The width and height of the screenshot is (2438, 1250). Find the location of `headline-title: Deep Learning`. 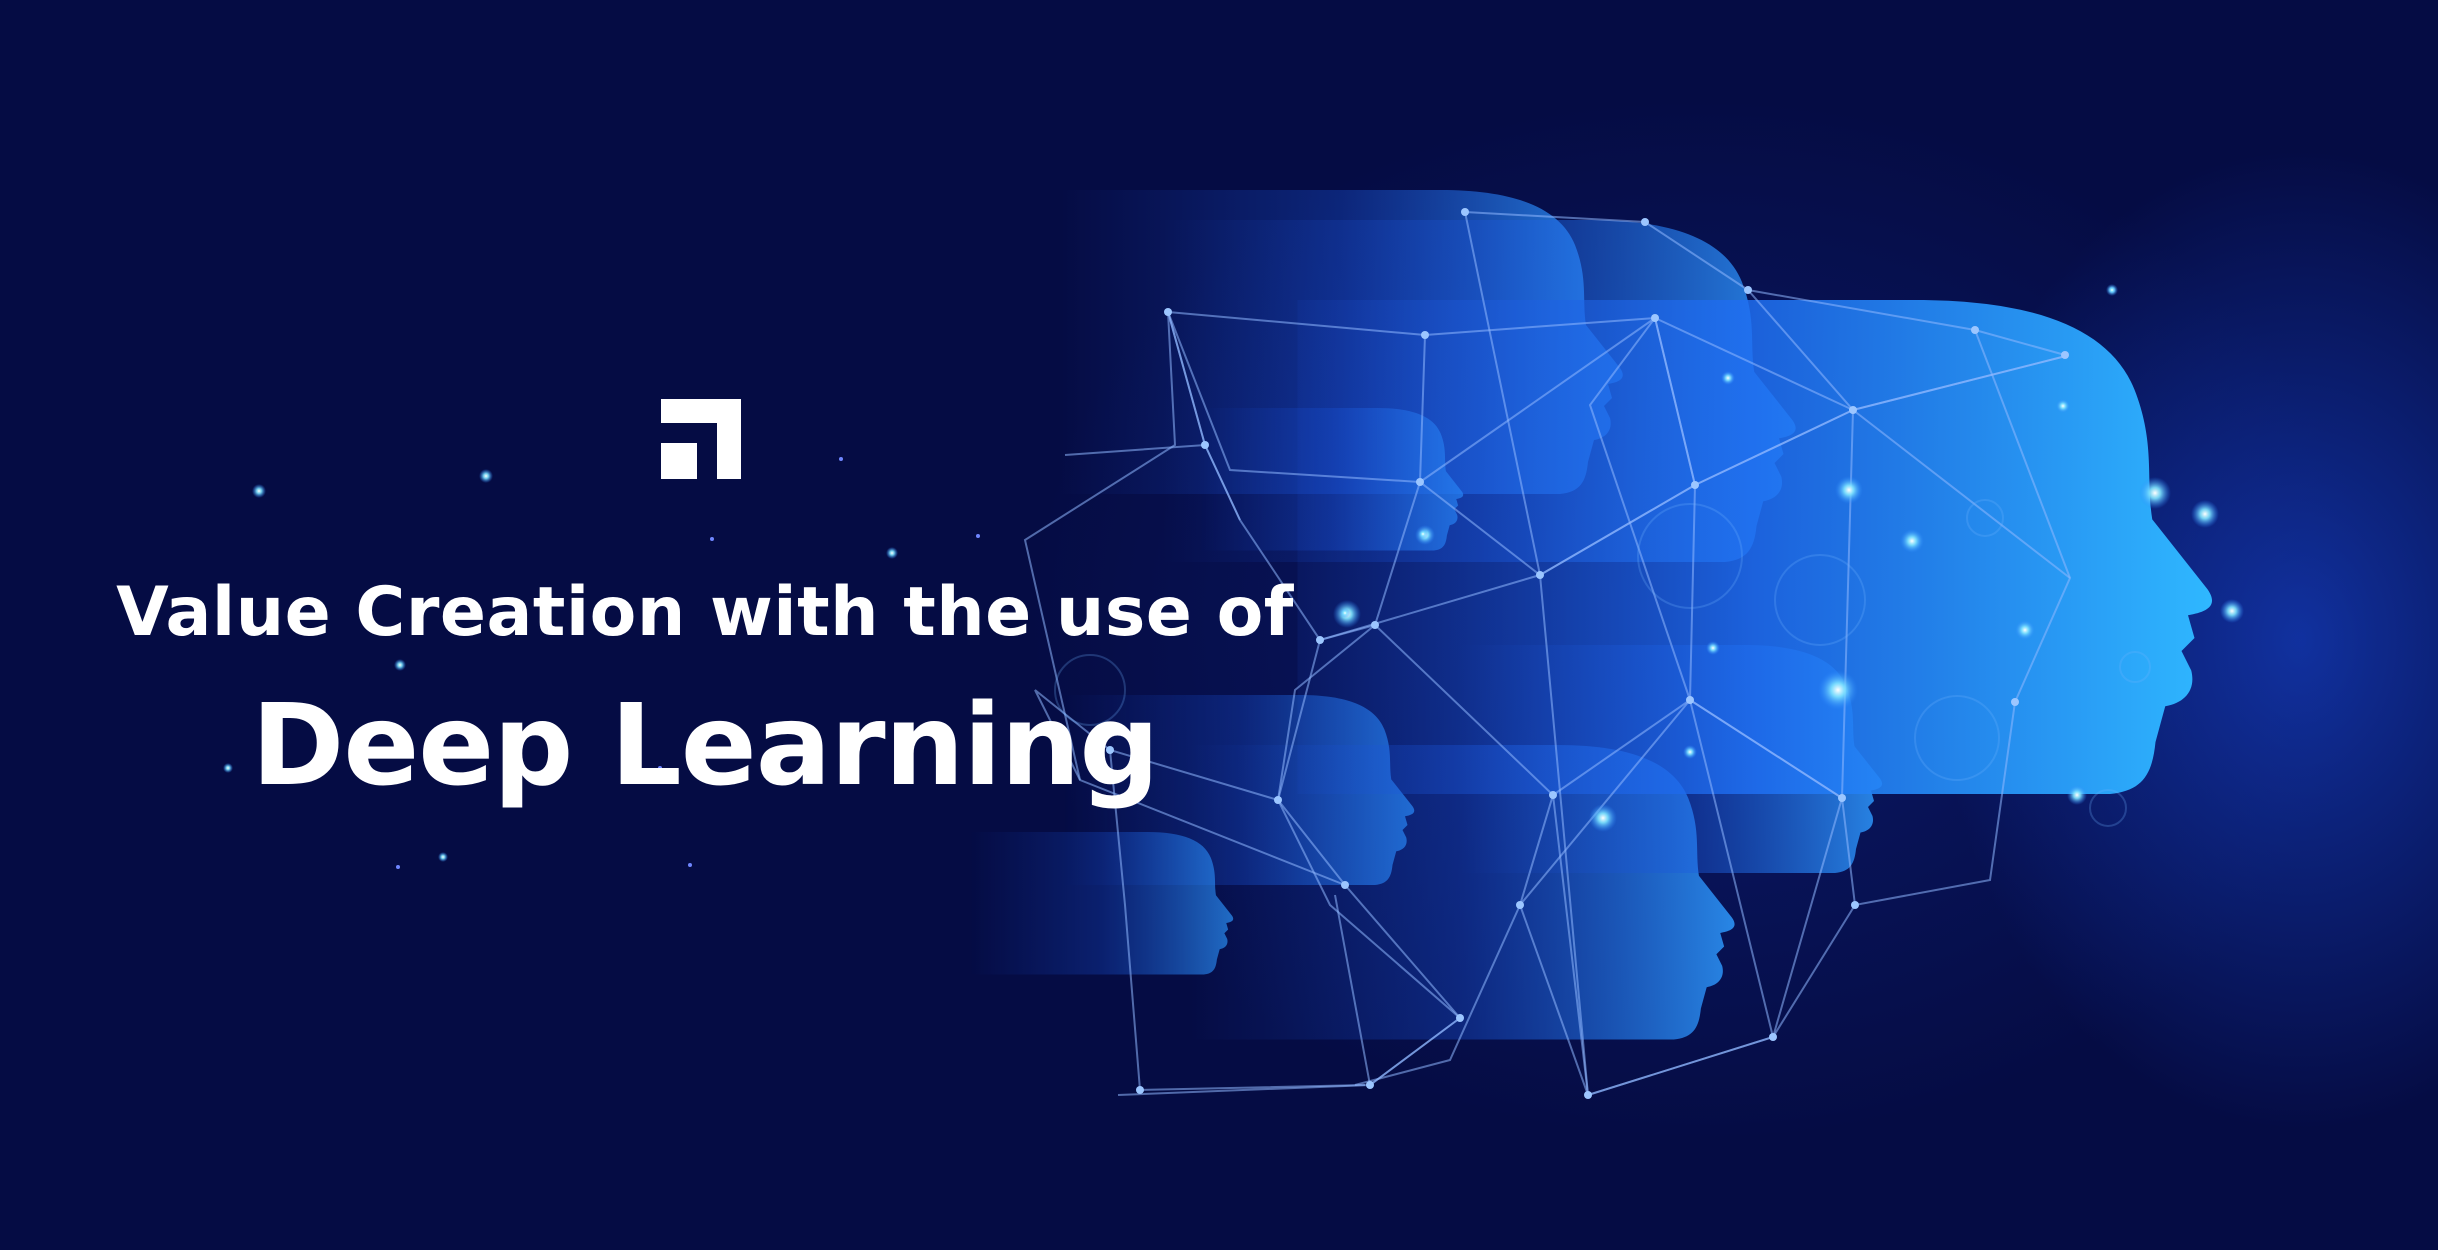

headline-title: Deep Learning is located at coordinates (705, 746).